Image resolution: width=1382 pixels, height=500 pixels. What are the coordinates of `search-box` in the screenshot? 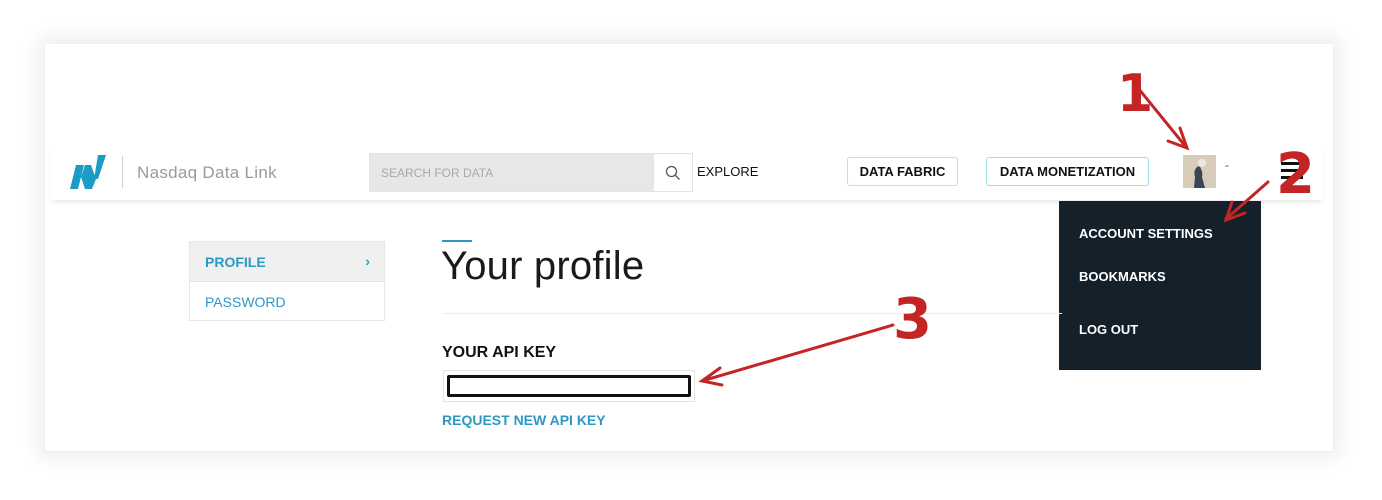 It's located at (531, 172).